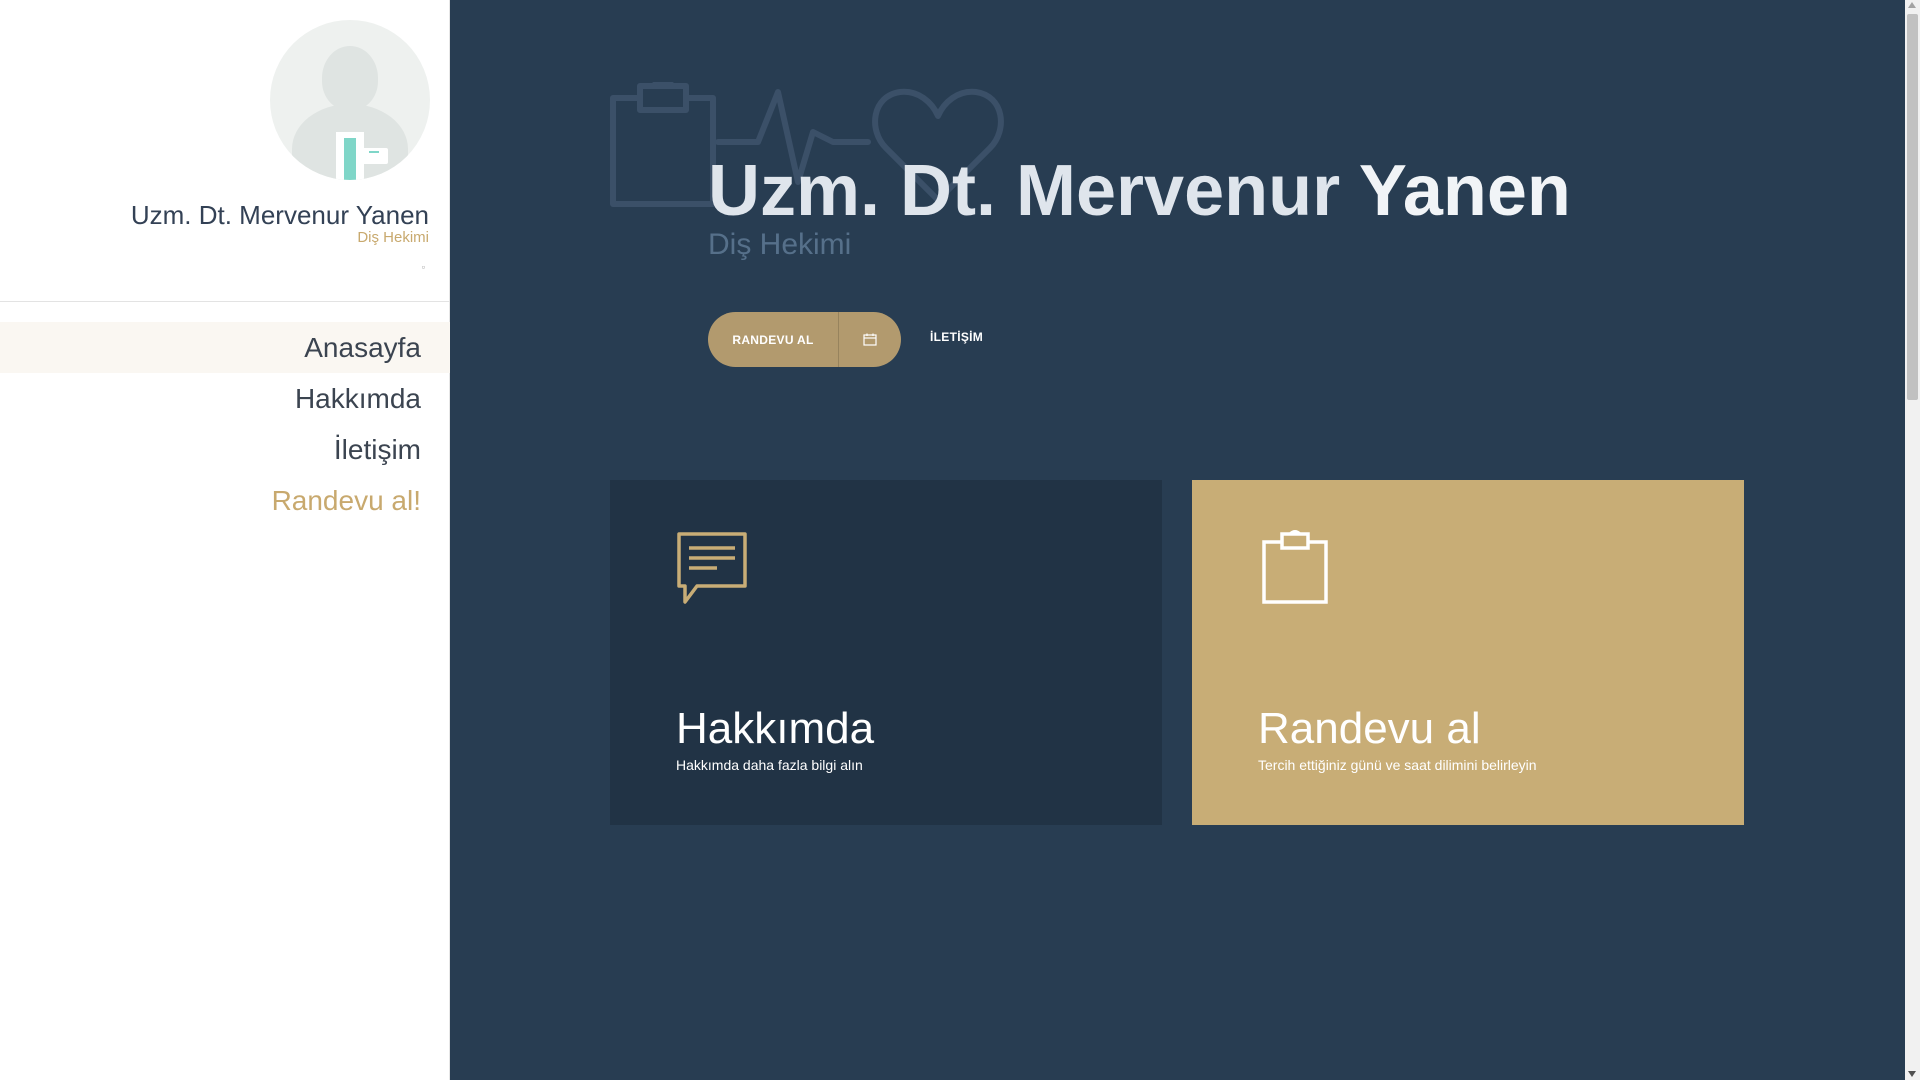 The height and width of the screenshot is (1080, 1920). I want to click on small-square-icon: ▫, so click(423, 267).